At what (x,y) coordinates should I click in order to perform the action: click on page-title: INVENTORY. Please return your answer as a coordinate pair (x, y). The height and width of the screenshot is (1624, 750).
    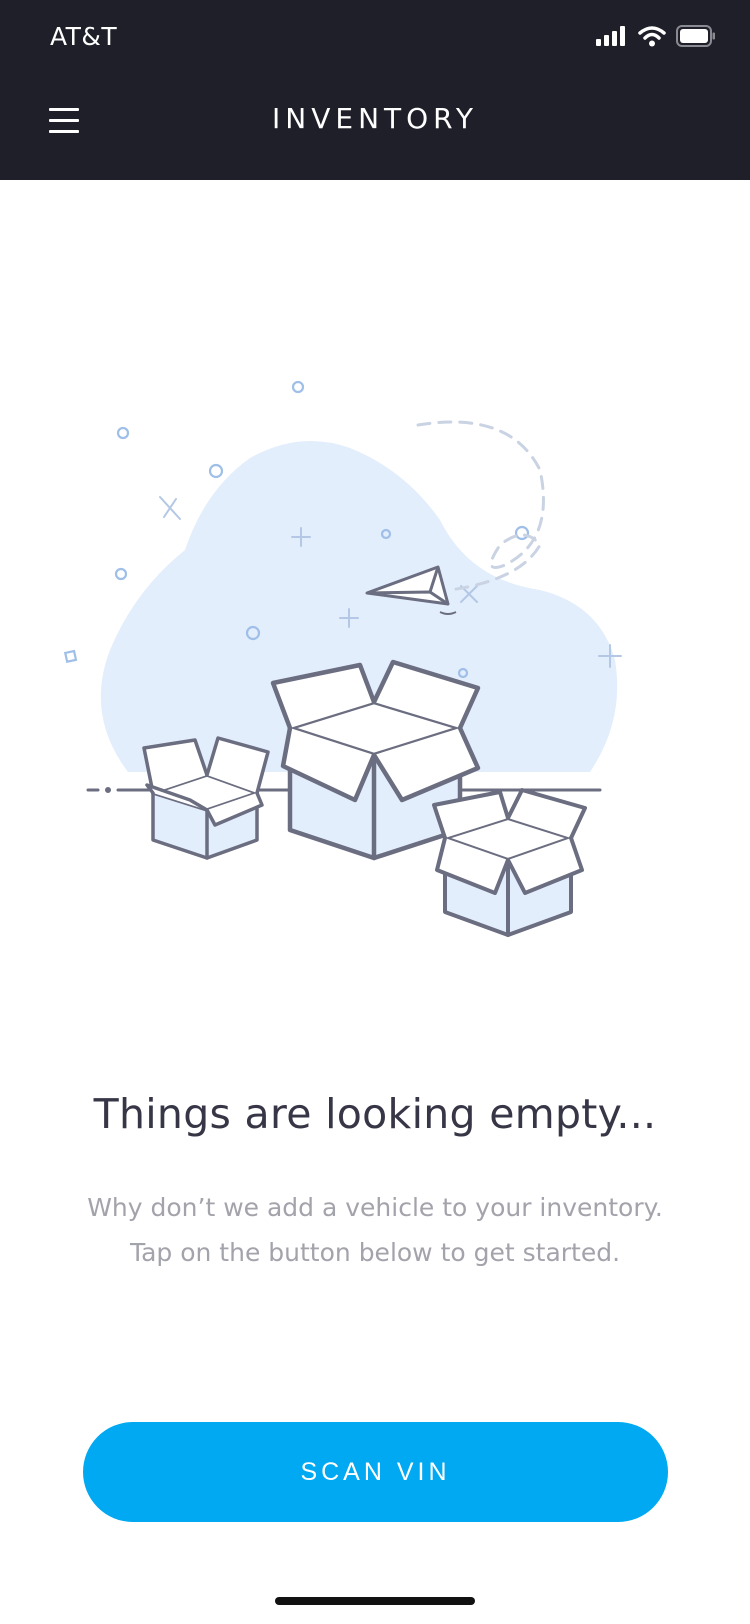
    Looking at the image, I should click on (375, 118).